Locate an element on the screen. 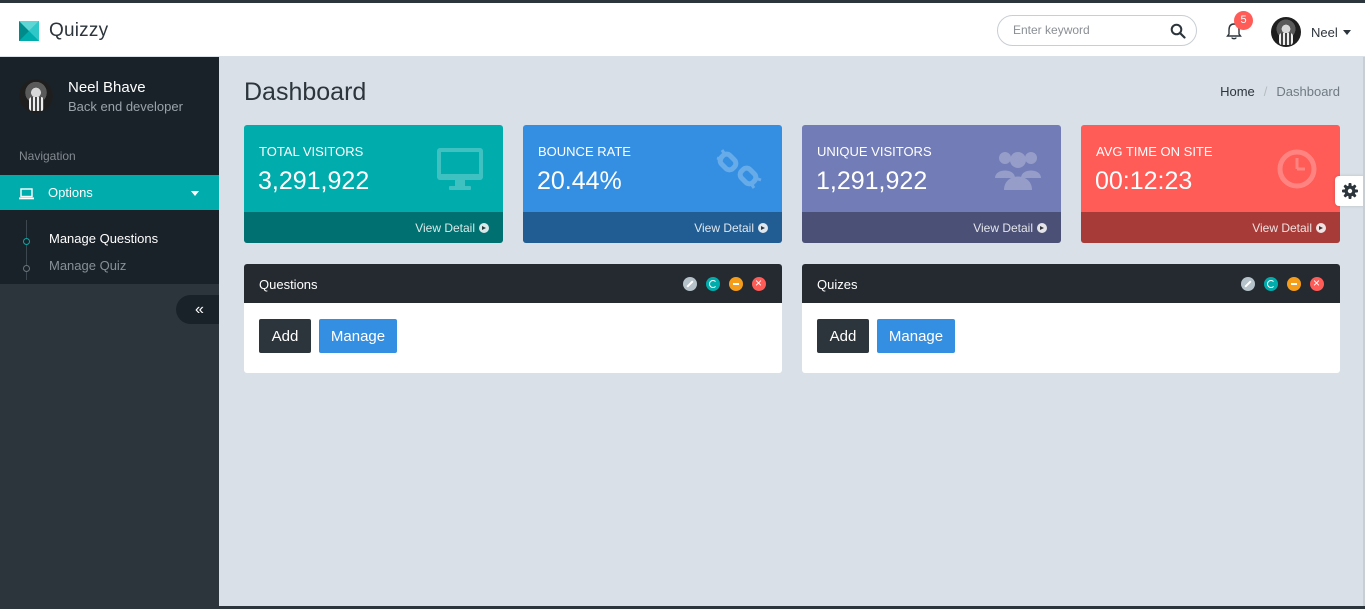 The height and width of the screenshot is (609, 1365). stat-label: UNIQUE VISITORS is located at coordinates (874, 151).